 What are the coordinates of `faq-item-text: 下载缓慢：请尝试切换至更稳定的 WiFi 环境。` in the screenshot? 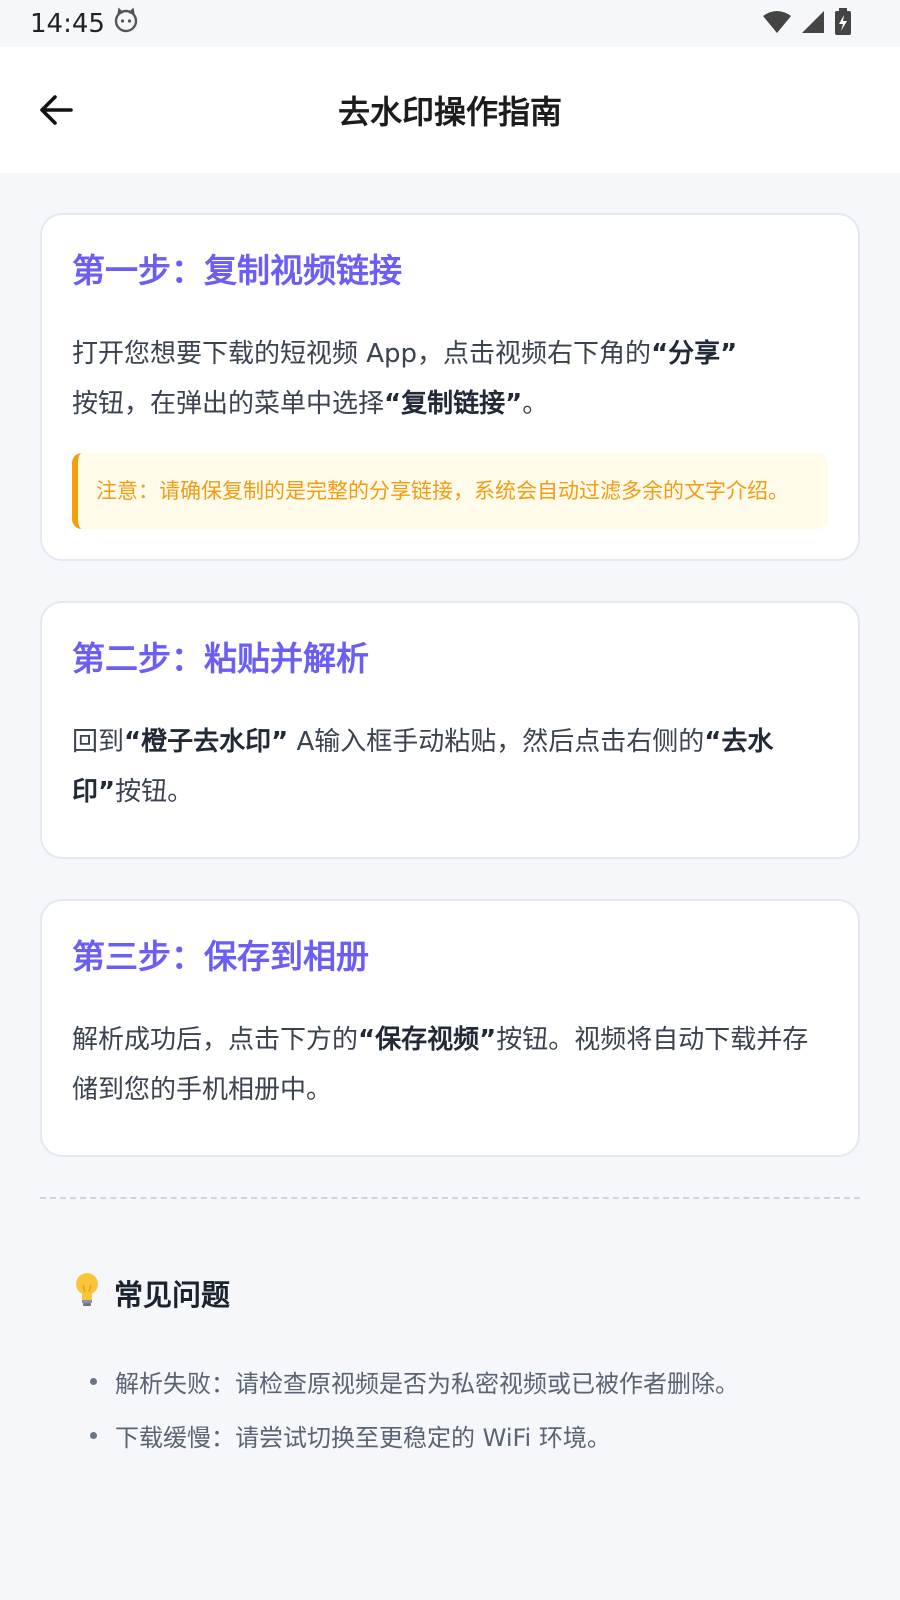 It's located at (363, 1437).